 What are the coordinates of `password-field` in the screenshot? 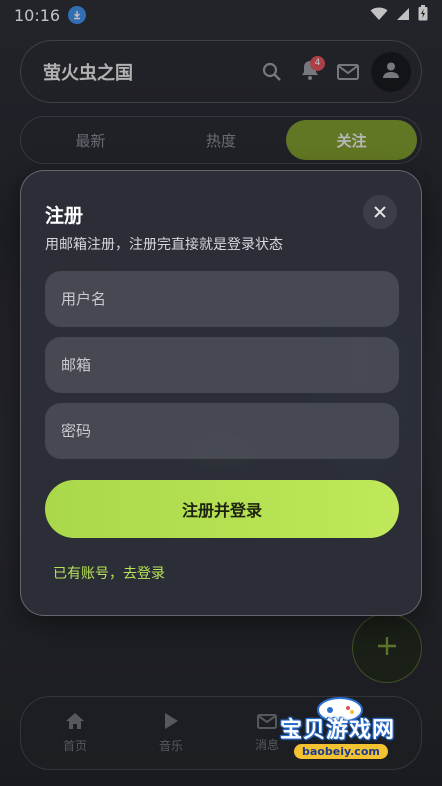 It's located at (222, 431).